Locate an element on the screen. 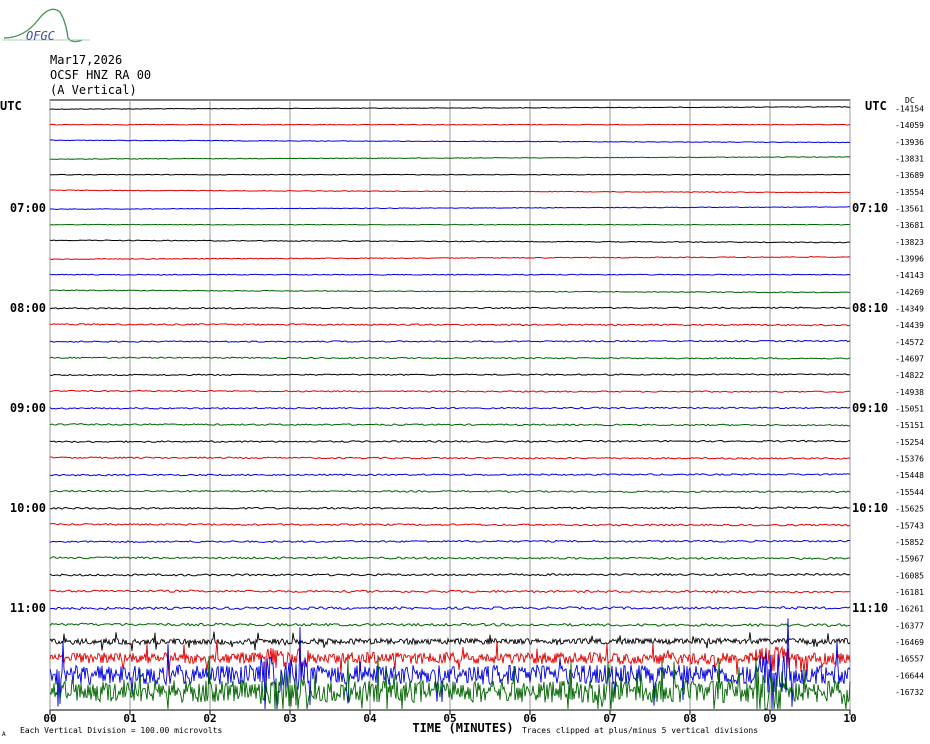 Image resolution: width=930 pixels, height=744 pixels. dc-offset-label: -15743 is located at coordinates (909, 525).